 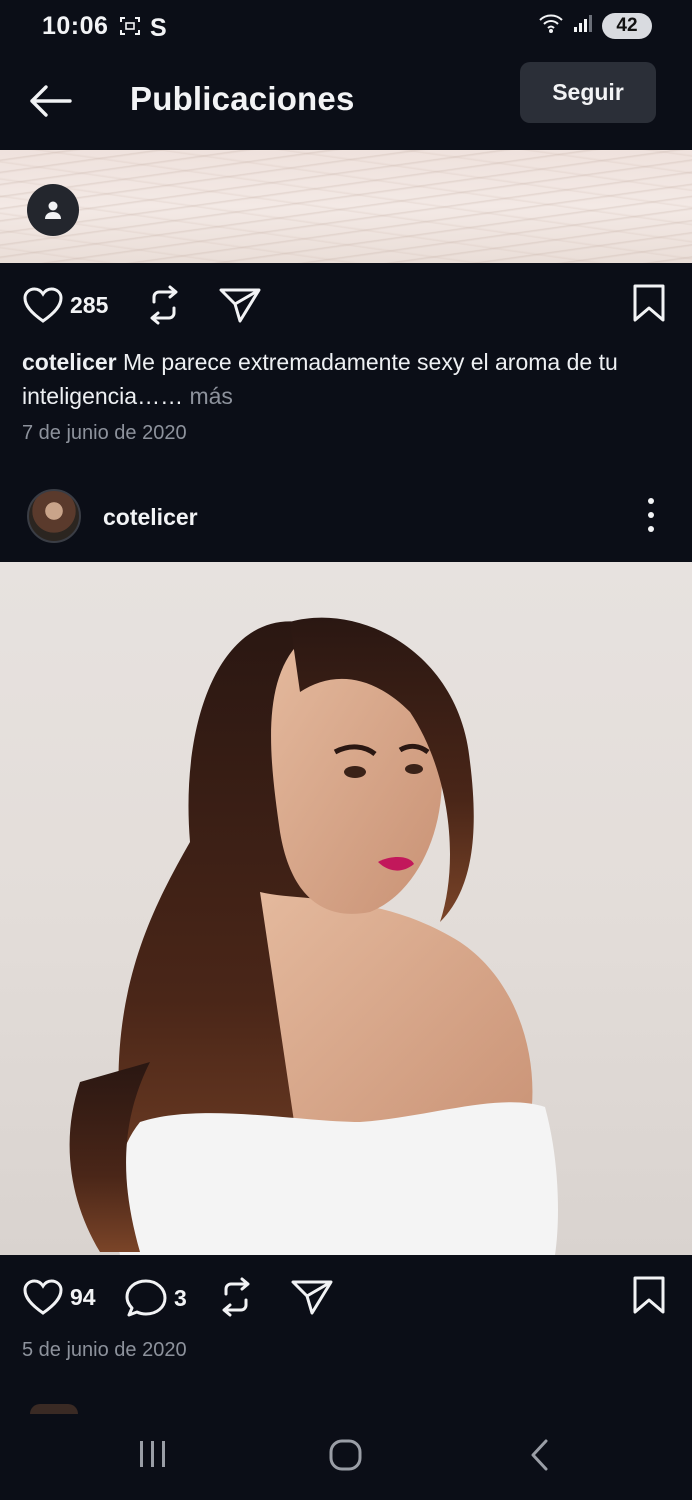 I want to click on app-header: Publicaciones Seguir, so click(x=346, y=103).